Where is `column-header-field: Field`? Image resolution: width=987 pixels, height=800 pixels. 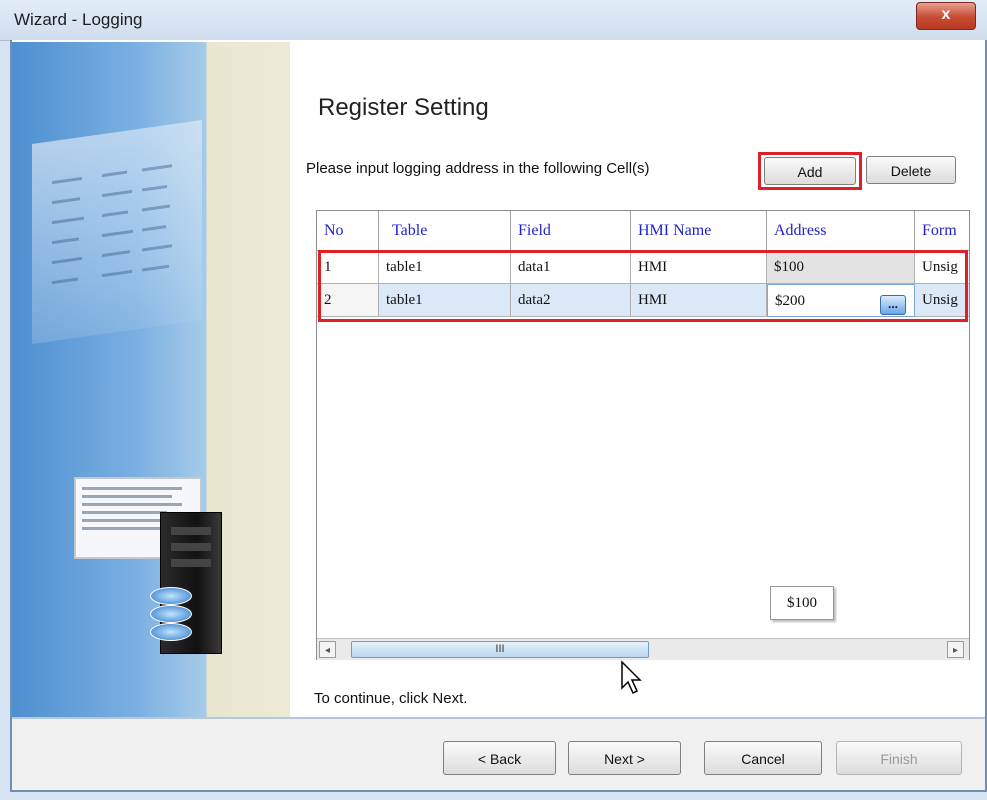 column-header-field: Field is located at coordinates (571, 231).